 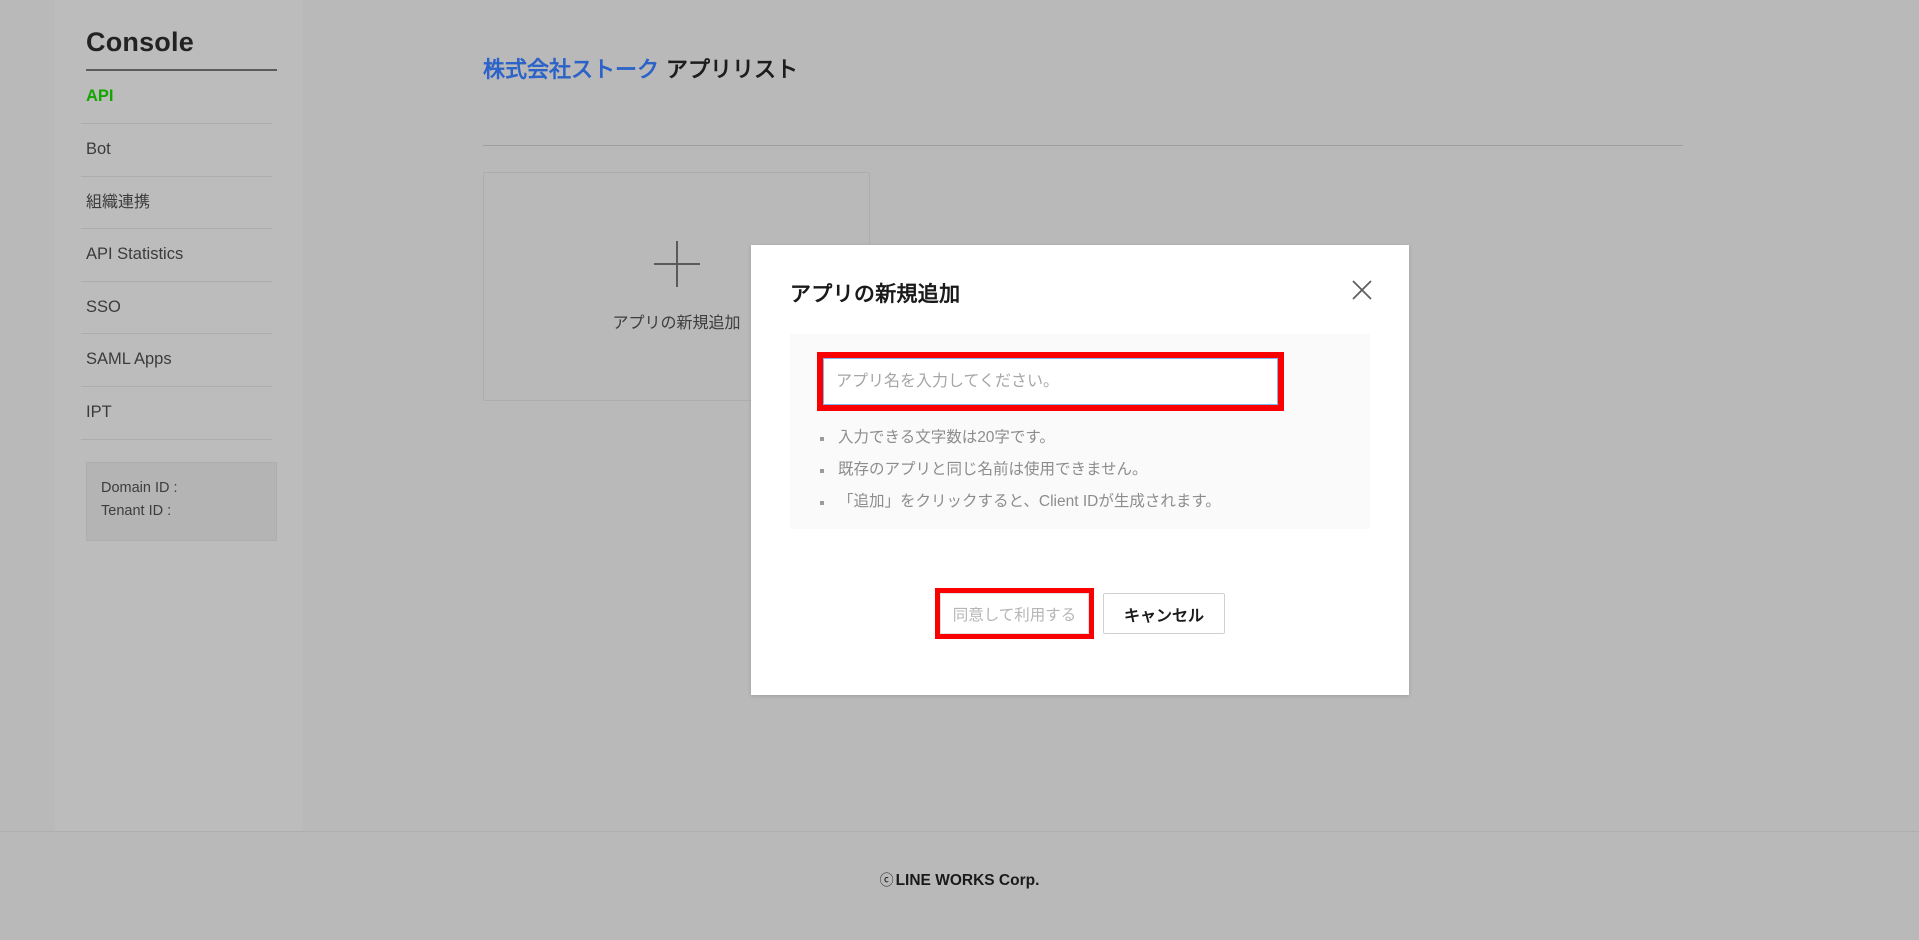 What do you see at coordinates (967, 880) in the screenshot?
I see `footer-text: LINE WORKS Corp.` at bounding box center [967, 880].